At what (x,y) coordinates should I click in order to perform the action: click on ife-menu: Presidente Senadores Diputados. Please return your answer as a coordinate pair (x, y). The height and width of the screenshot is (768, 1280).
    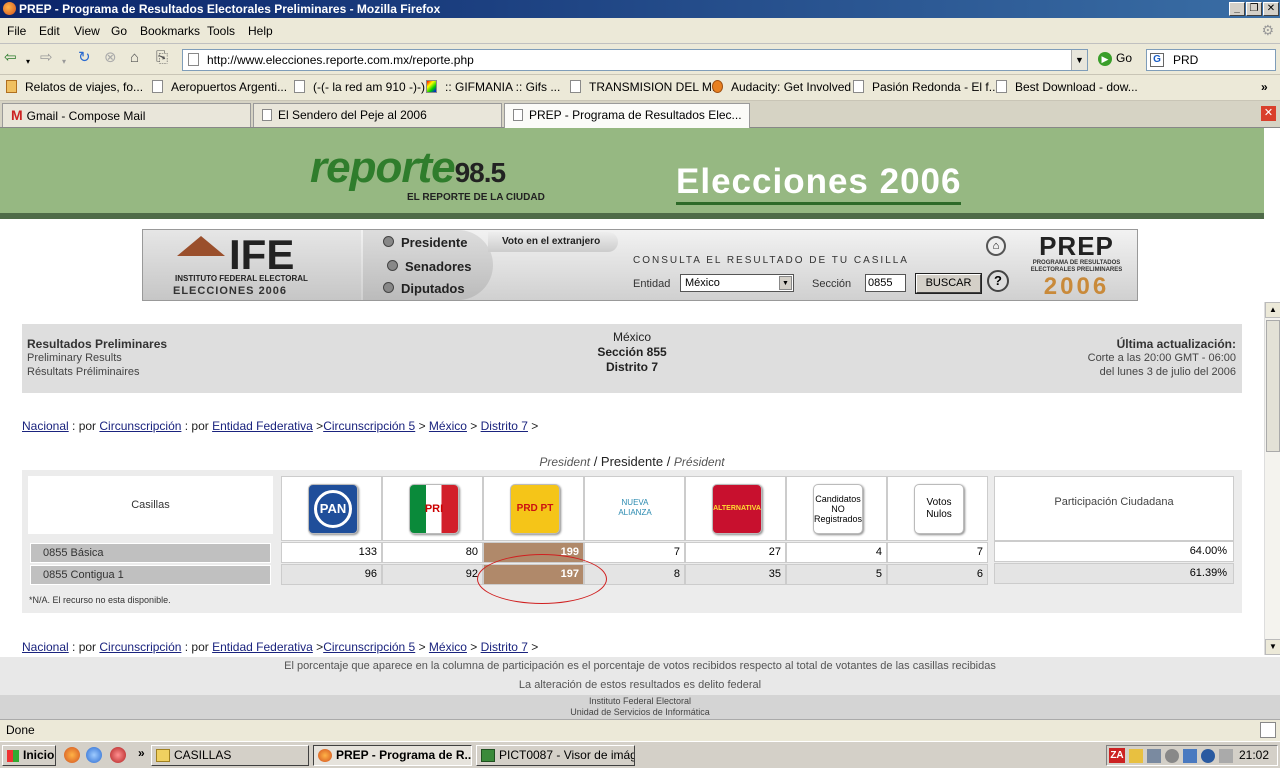
    Looking at the image, I should click on (428, 265).